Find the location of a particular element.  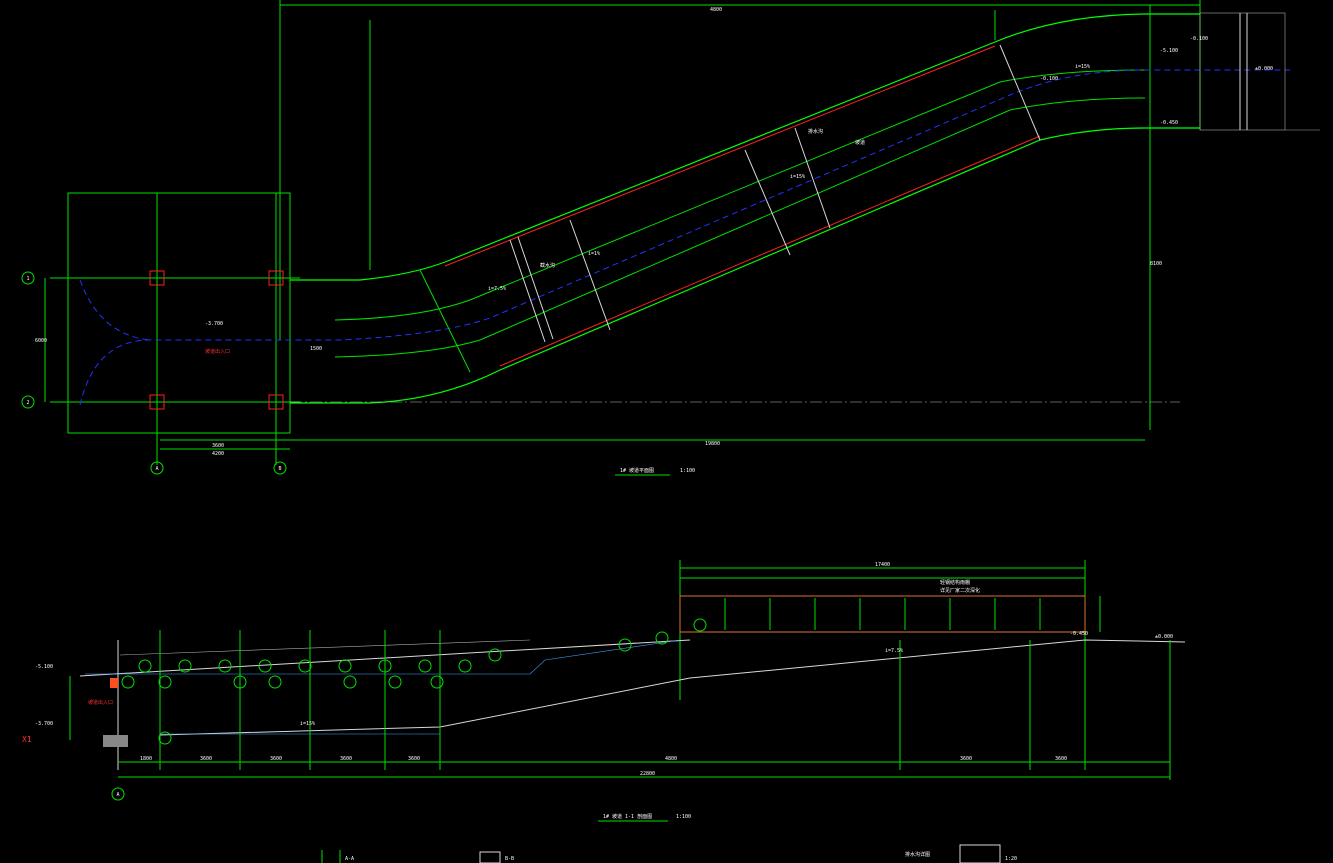

section-red-mark is located at coordinates (114, 683).